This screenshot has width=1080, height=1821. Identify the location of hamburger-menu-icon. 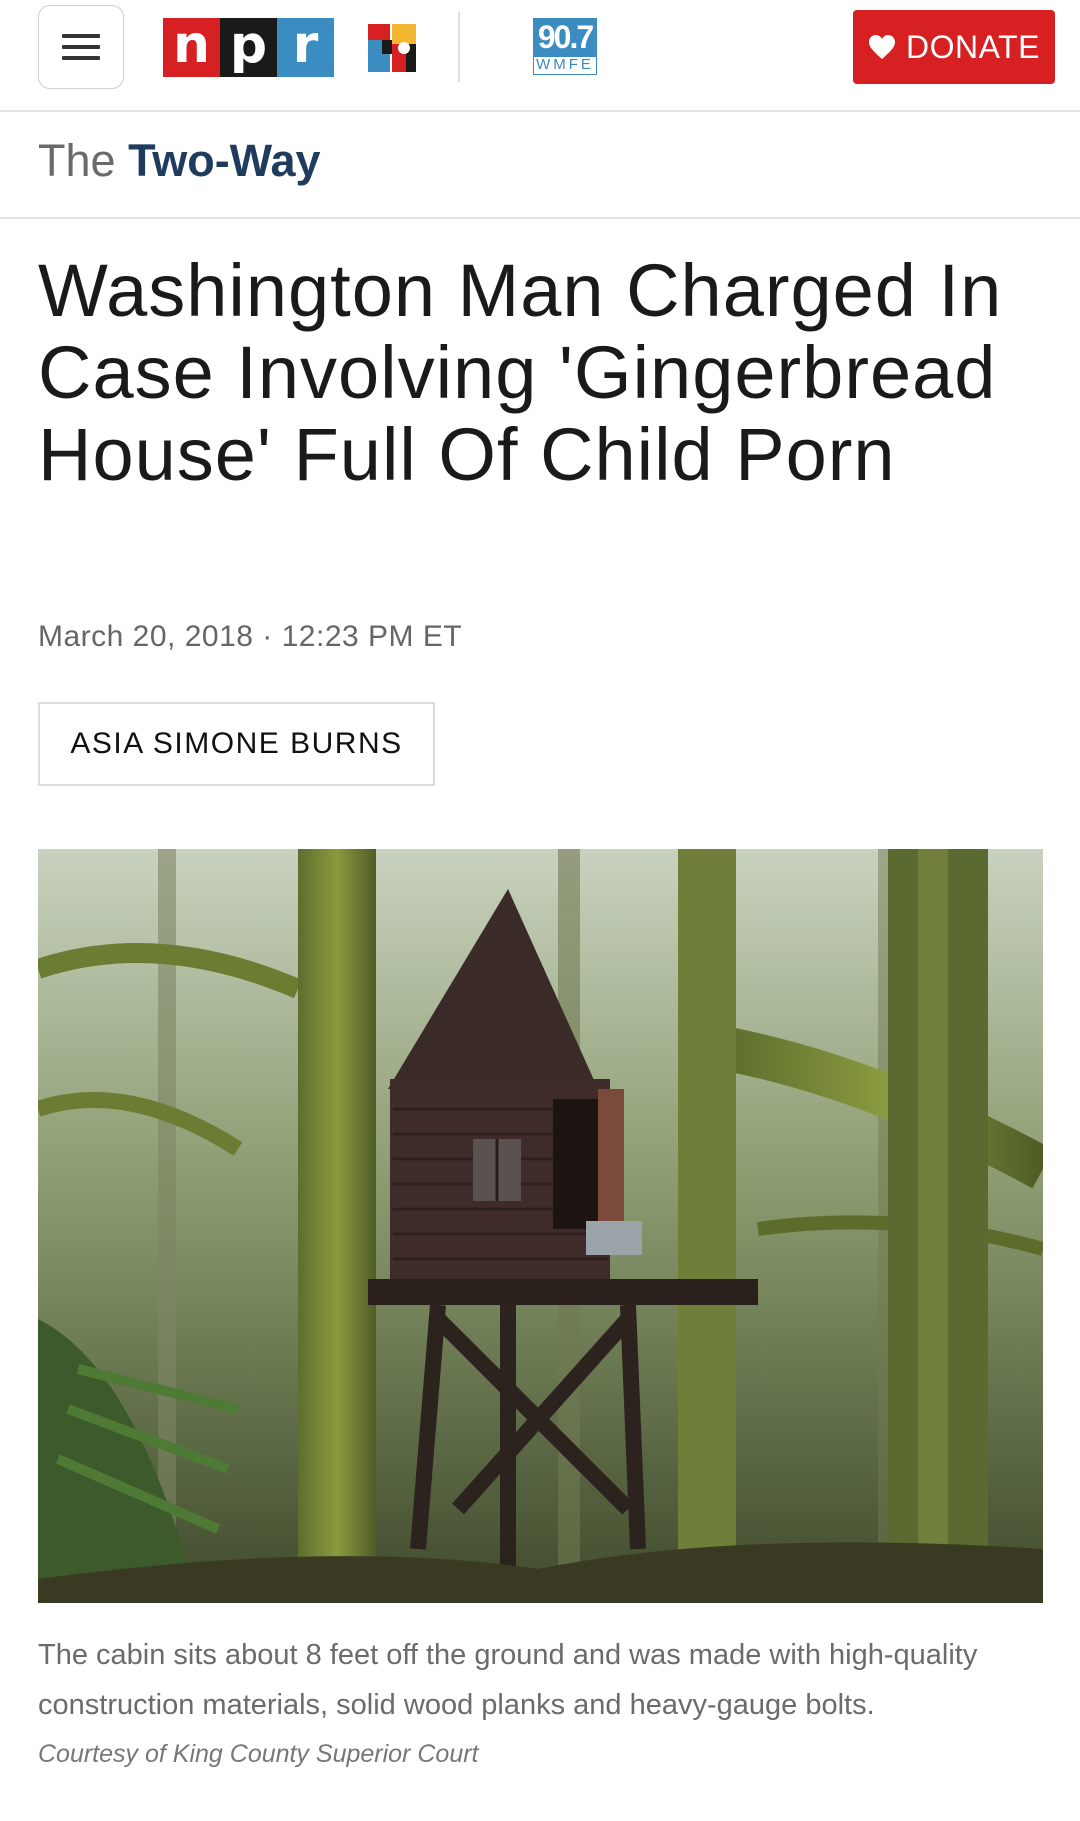
(81, 47).